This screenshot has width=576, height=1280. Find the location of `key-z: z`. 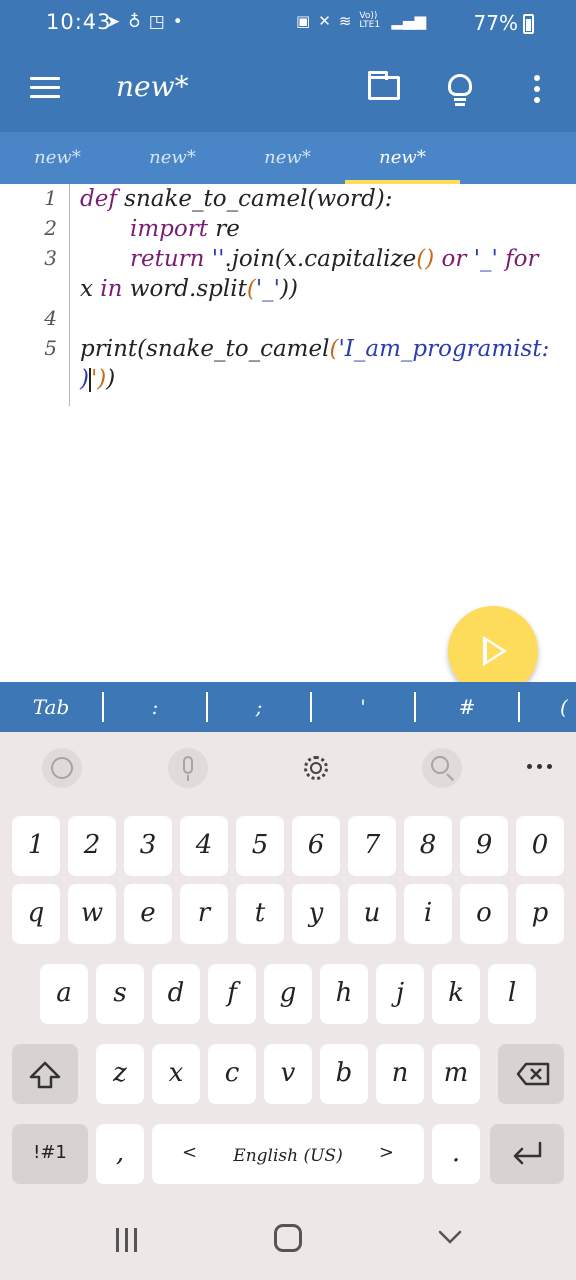

key-z: z is located at coordinates (120, 1074).